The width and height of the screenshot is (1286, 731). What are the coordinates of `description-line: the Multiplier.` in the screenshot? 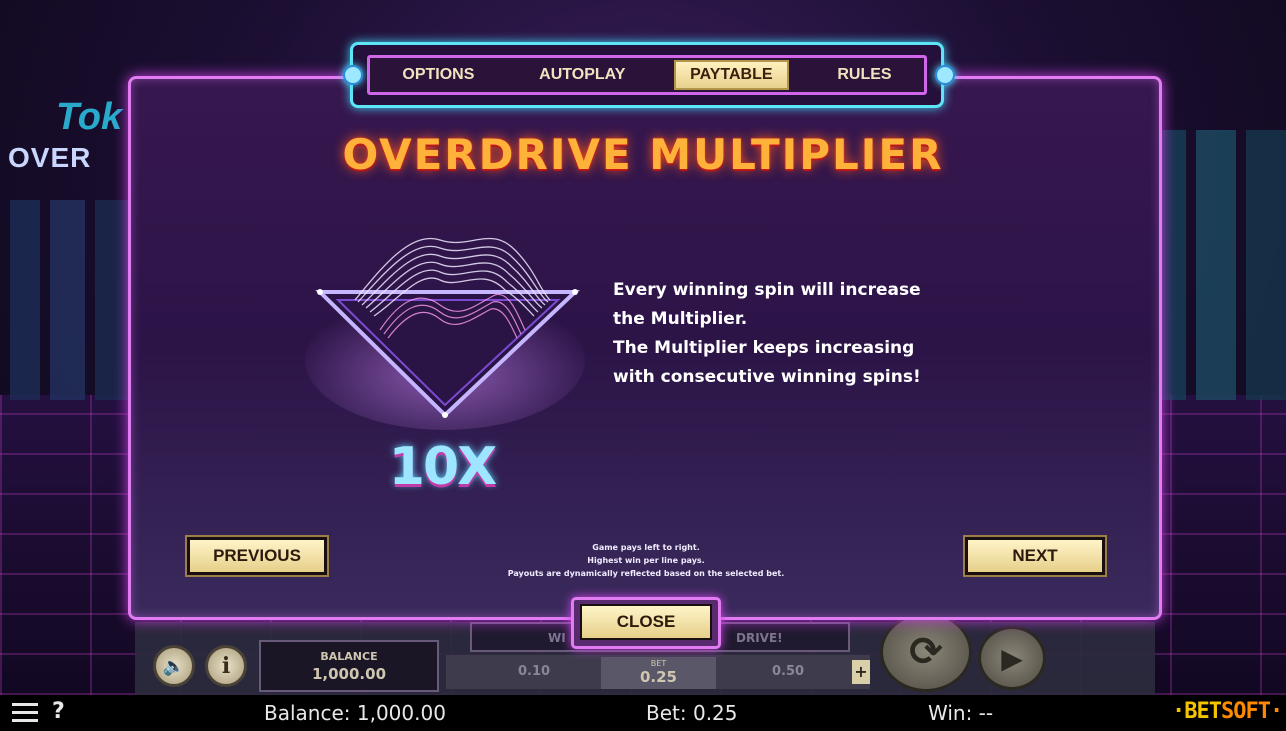 It's located at (680, 319).